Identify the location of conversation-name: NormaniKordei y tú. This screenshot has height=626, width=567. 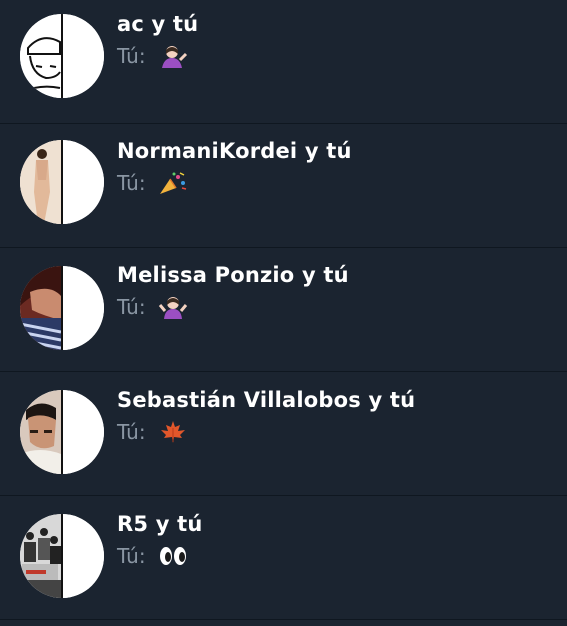
(234, 151).